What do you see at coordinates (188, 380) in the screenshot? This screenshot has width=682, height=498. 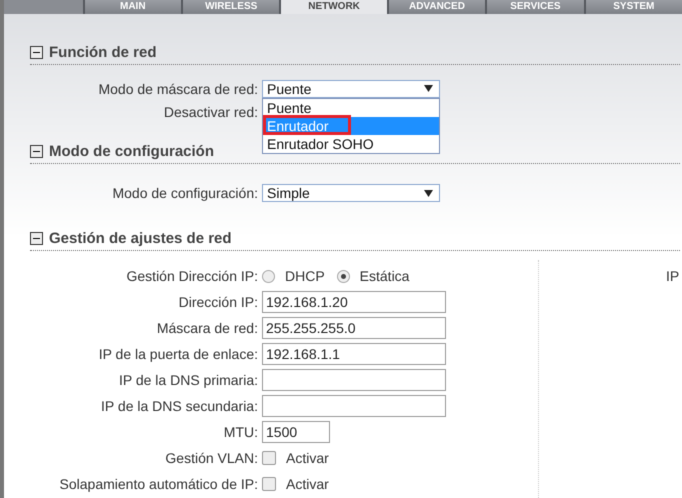 I see `field-label: IP de la DNS primaria:` at bounding box center [188, 380].